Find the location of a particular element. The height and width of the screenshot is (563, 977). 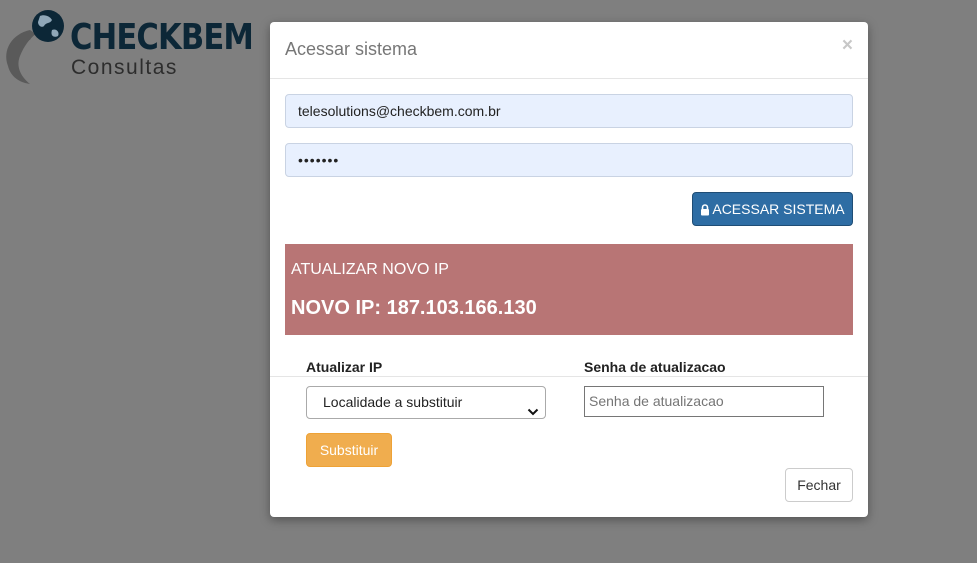

divider is located at coordinates (569, 376).